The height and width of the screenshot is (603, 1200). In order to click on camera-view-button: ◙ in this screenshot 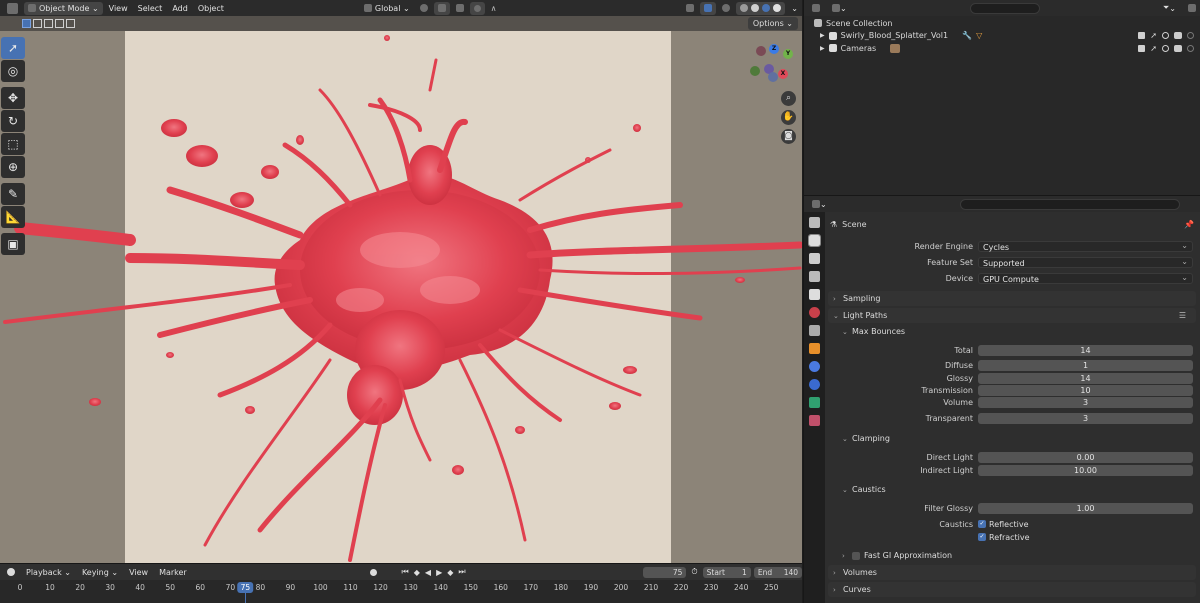, I will do `click(788, 136)`.